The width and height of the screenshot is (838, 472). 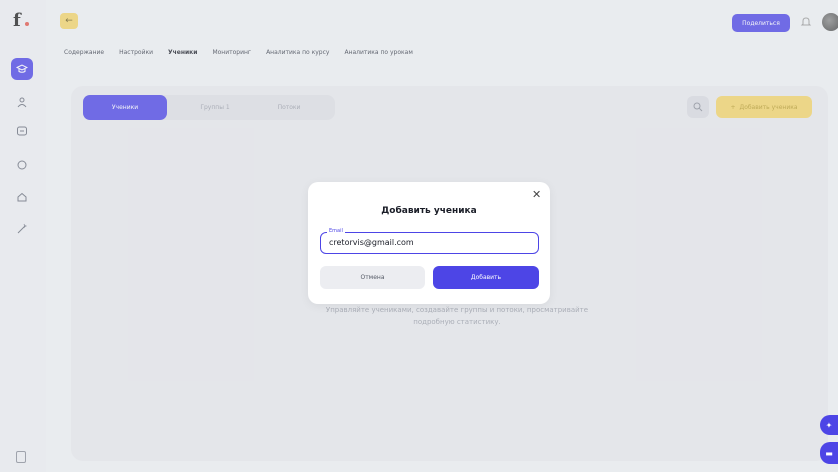 I want to click on email-field-value: cretorvis@gmail.com, so click(x=371, y=242).